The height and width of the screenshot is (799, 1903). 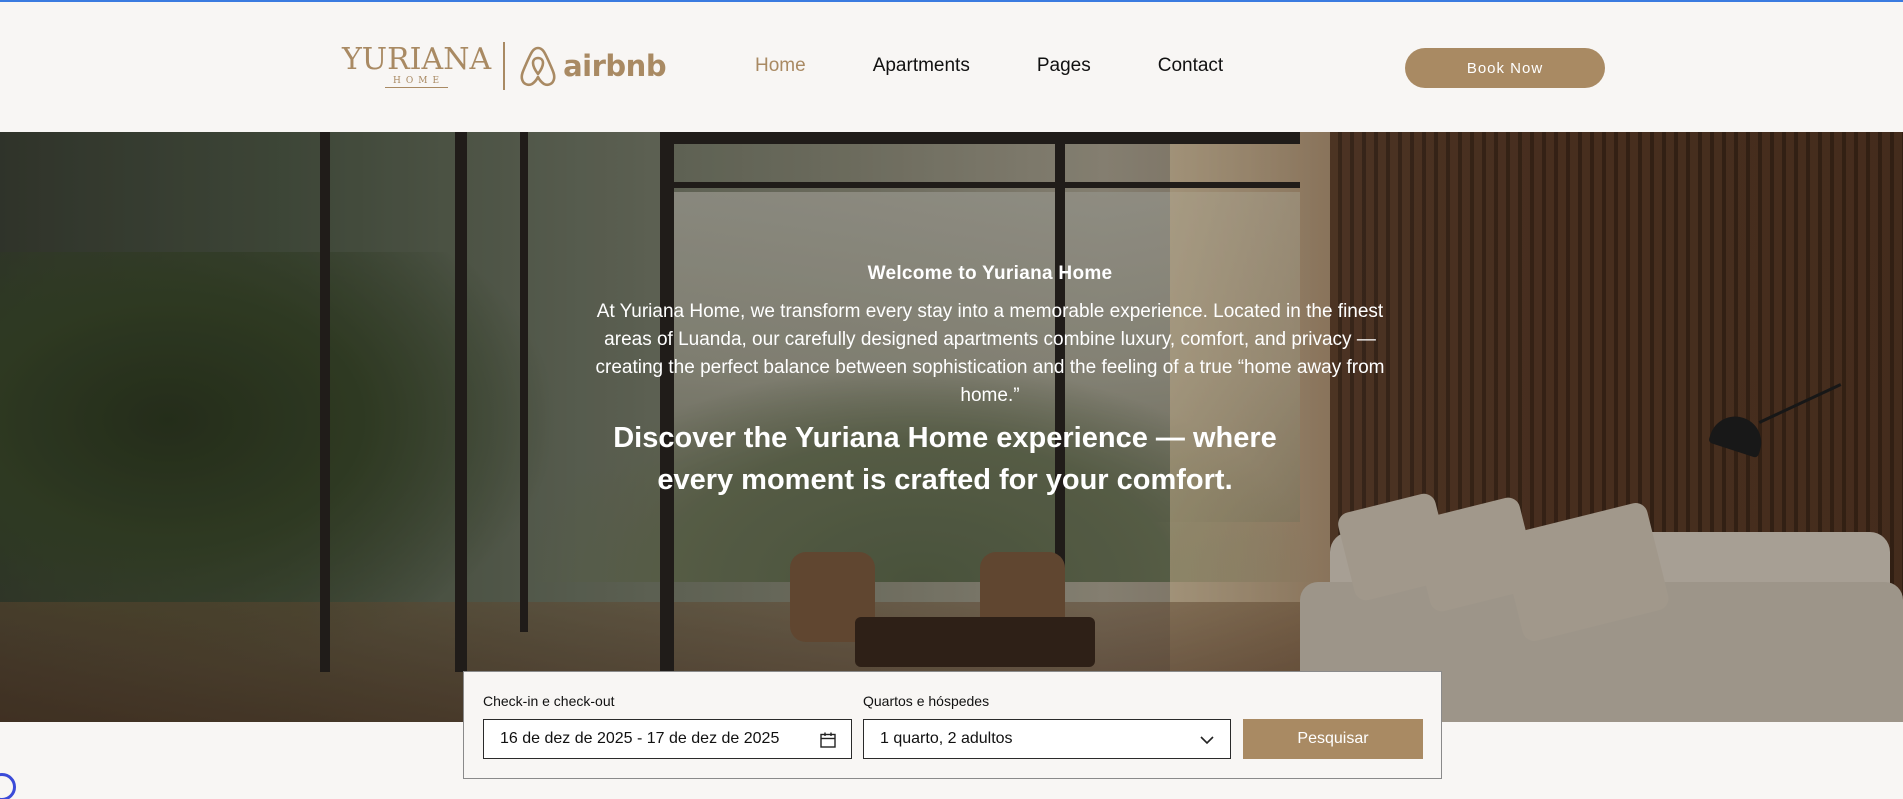 I want to click on dates-value: 16 de dez de 2025 - 17 de dez de 2025, so click(x=640, y=738).